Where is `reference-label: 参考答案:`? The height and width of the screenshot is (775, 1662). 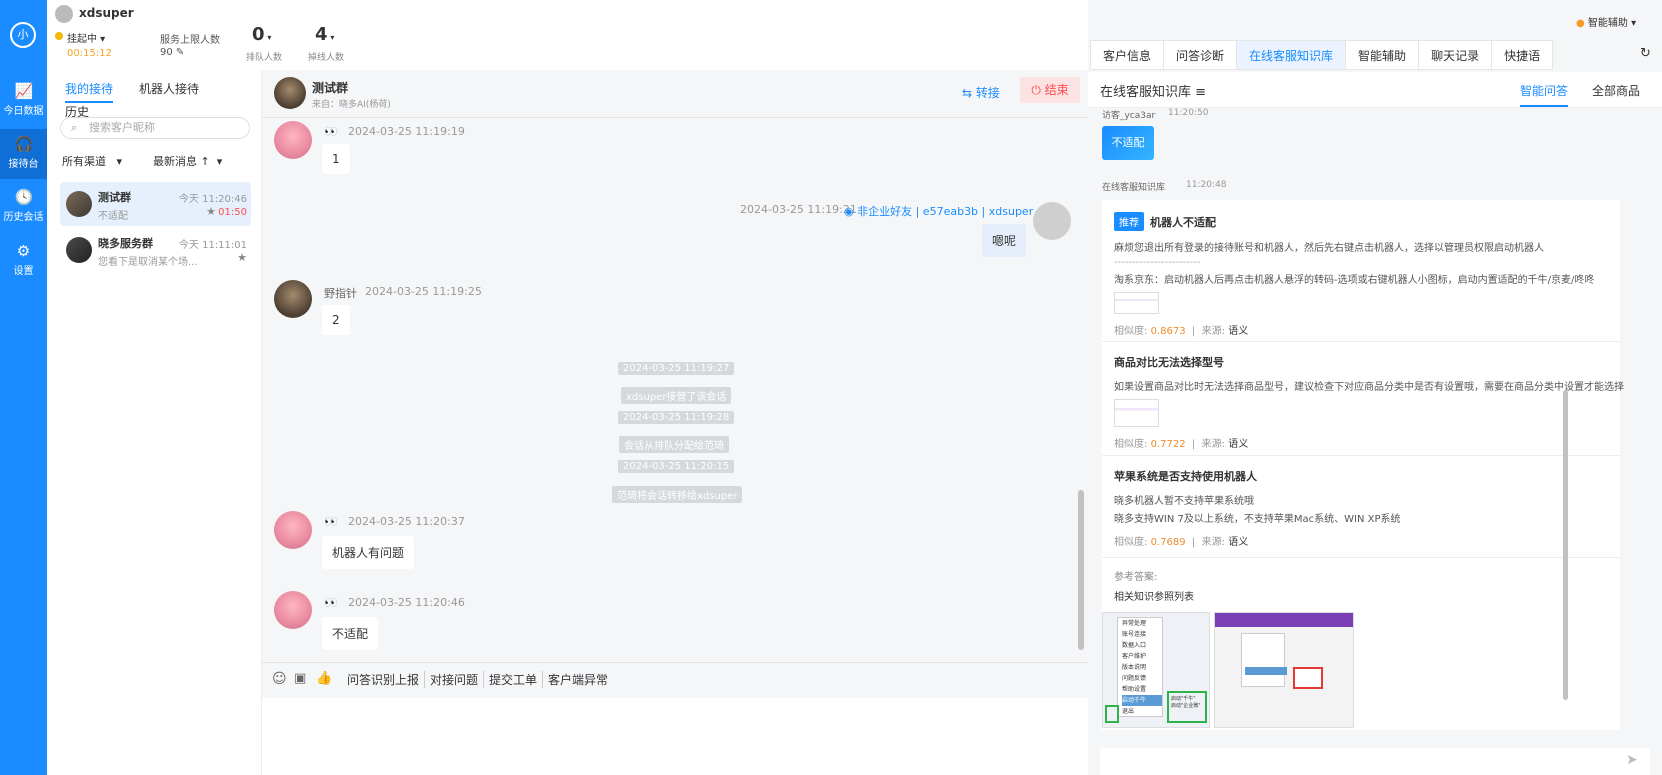
reference-label: 参考答案: is located at coordinates (1136, 577).